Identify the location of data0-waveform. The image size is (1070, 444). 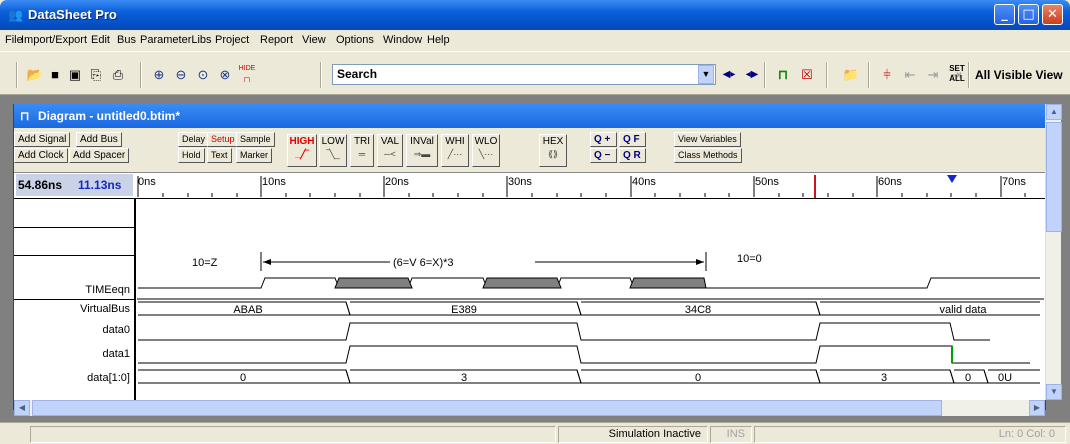
(564, 331).